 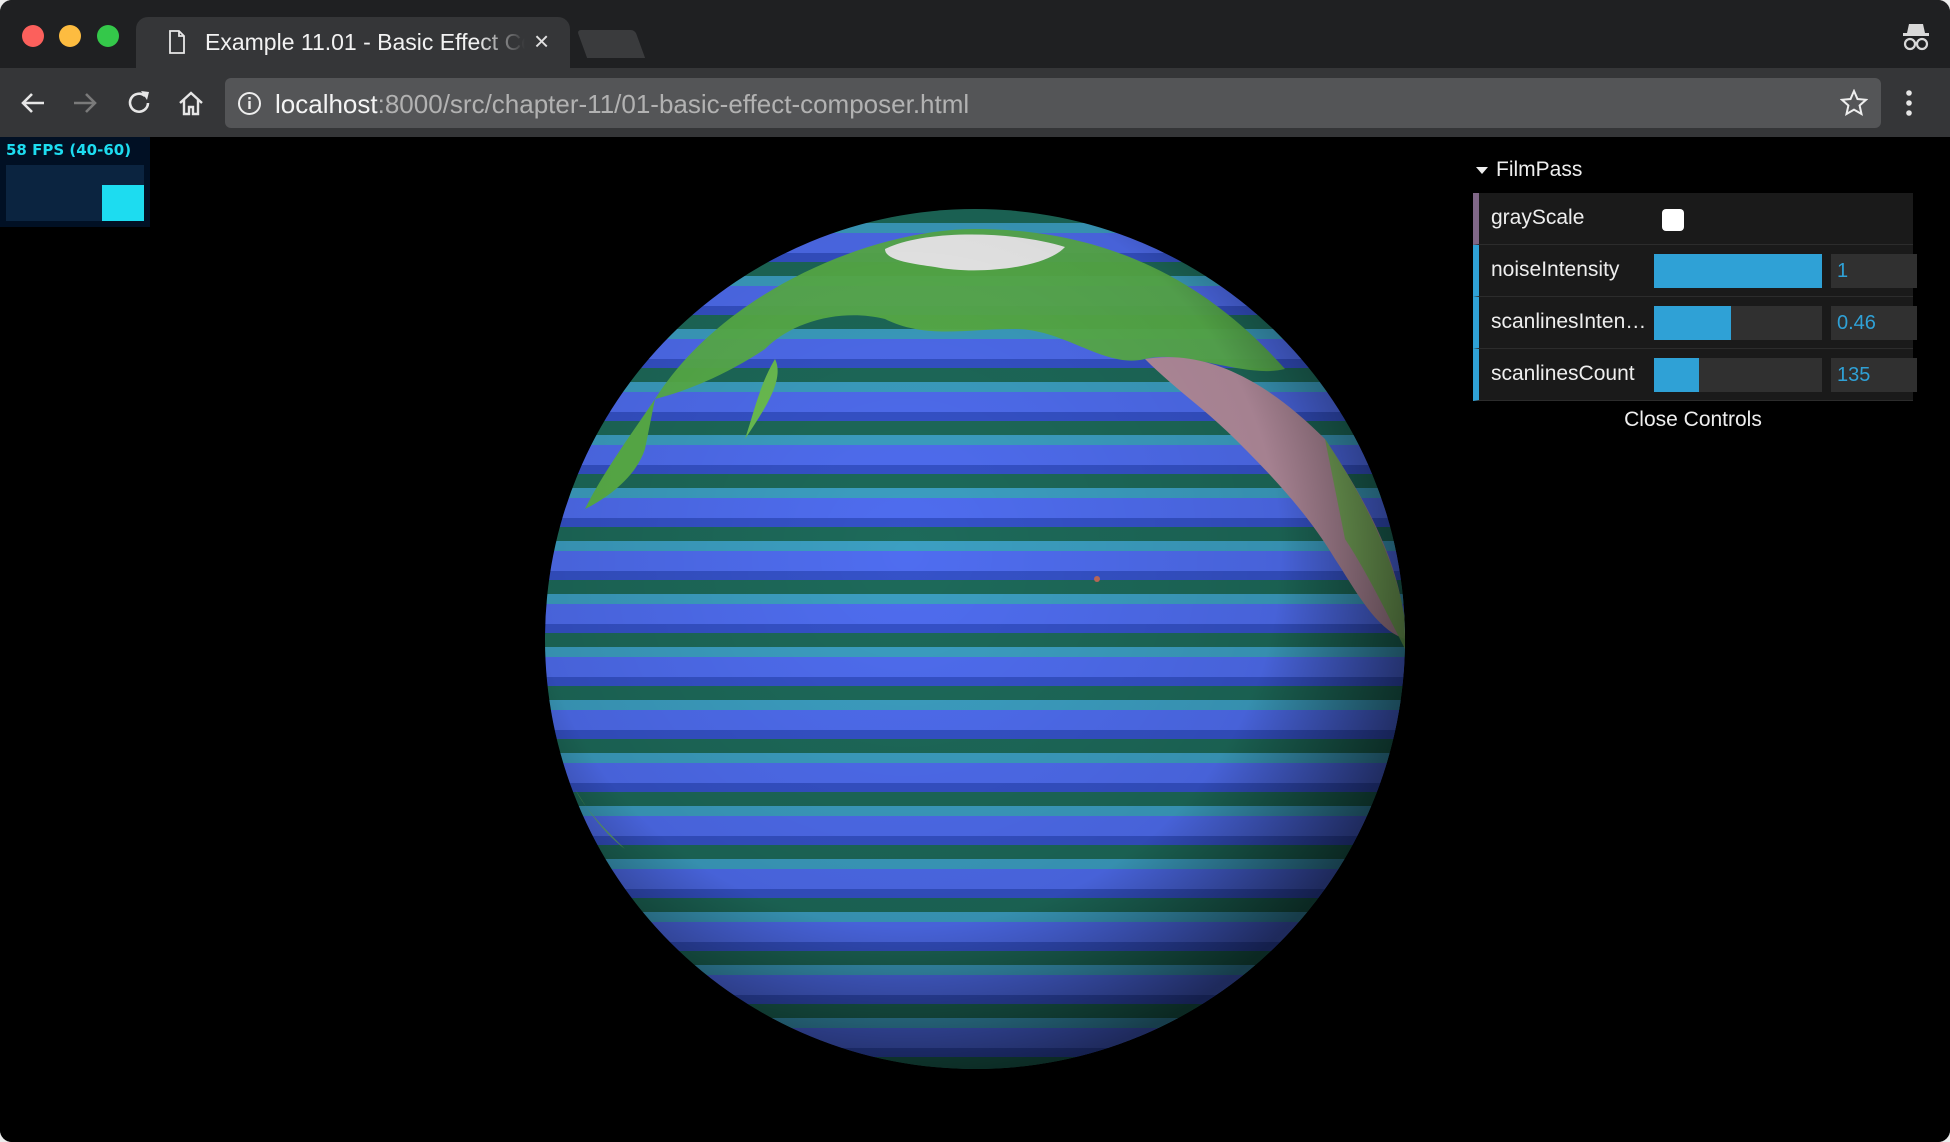 I want to click on folder-filmpass: FilmPass, so click(x=1695, y=170).